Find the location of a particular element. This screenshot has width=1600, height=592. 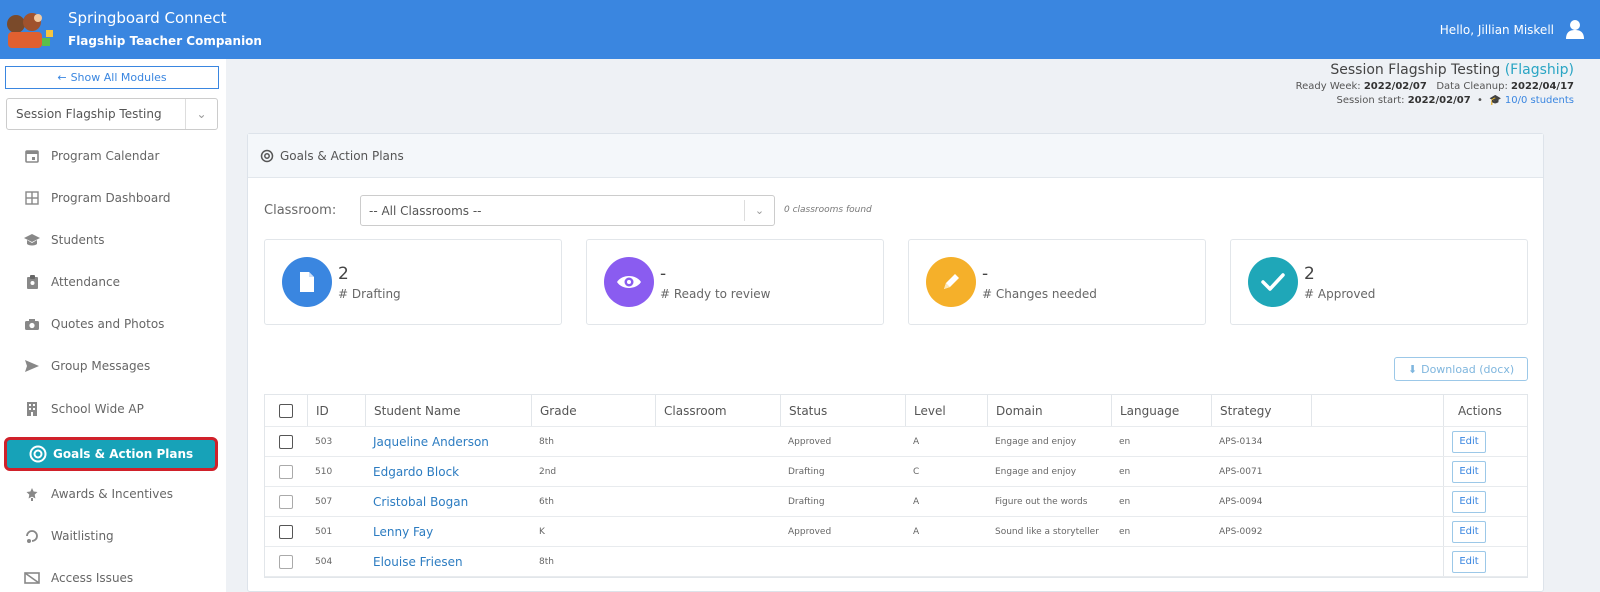

springboard-logo is located at coordinates (30, 30).